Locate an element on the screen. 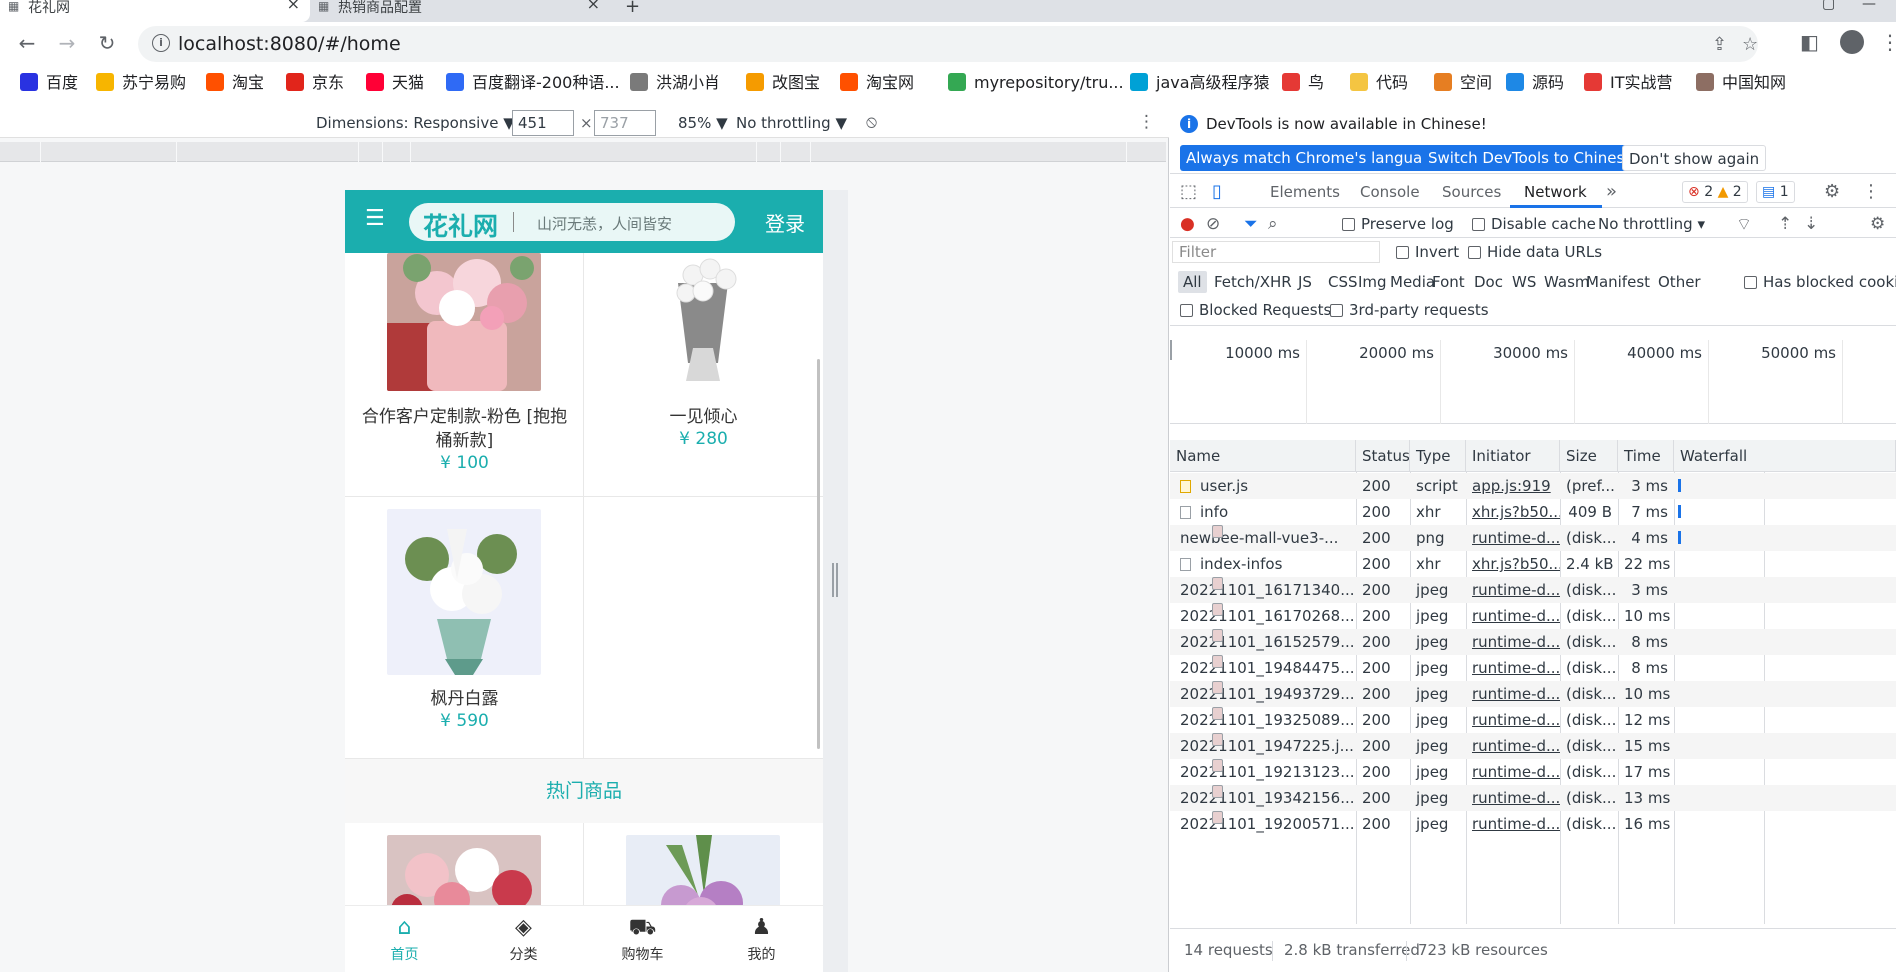 The image size is (1896, 972). new-tab-icon: + is located at coordinates (632, 8).